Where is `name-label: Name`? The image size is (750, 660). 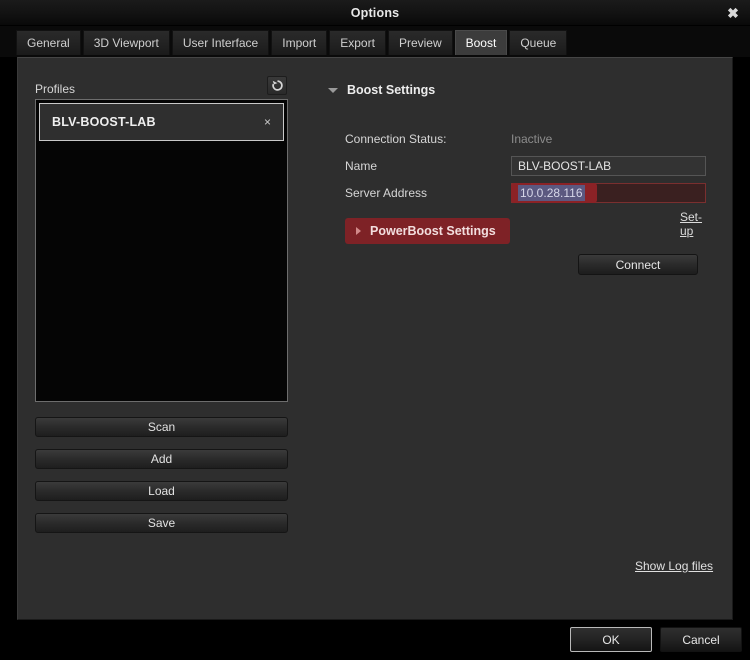
name-label: Name is located at coordinates (361, 166).